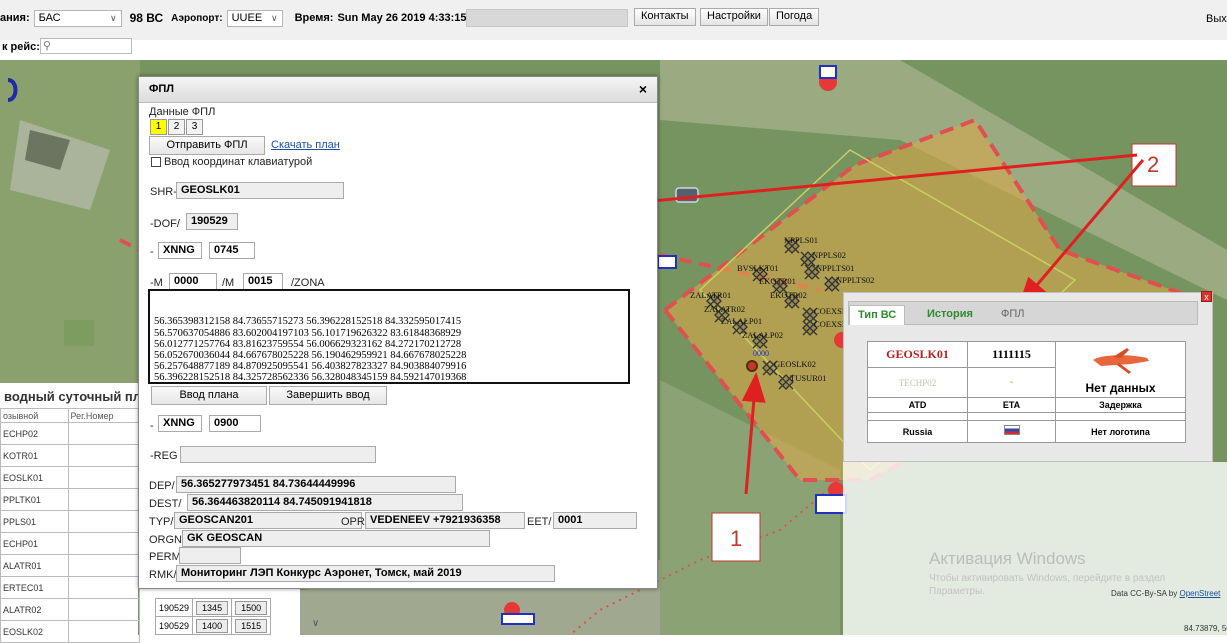  What do you see at coordinates (325, 502) in the screenshot?
I see `dest-coords-field: 56.364463820114 84.745091941818` at bounding box center [325, 502].